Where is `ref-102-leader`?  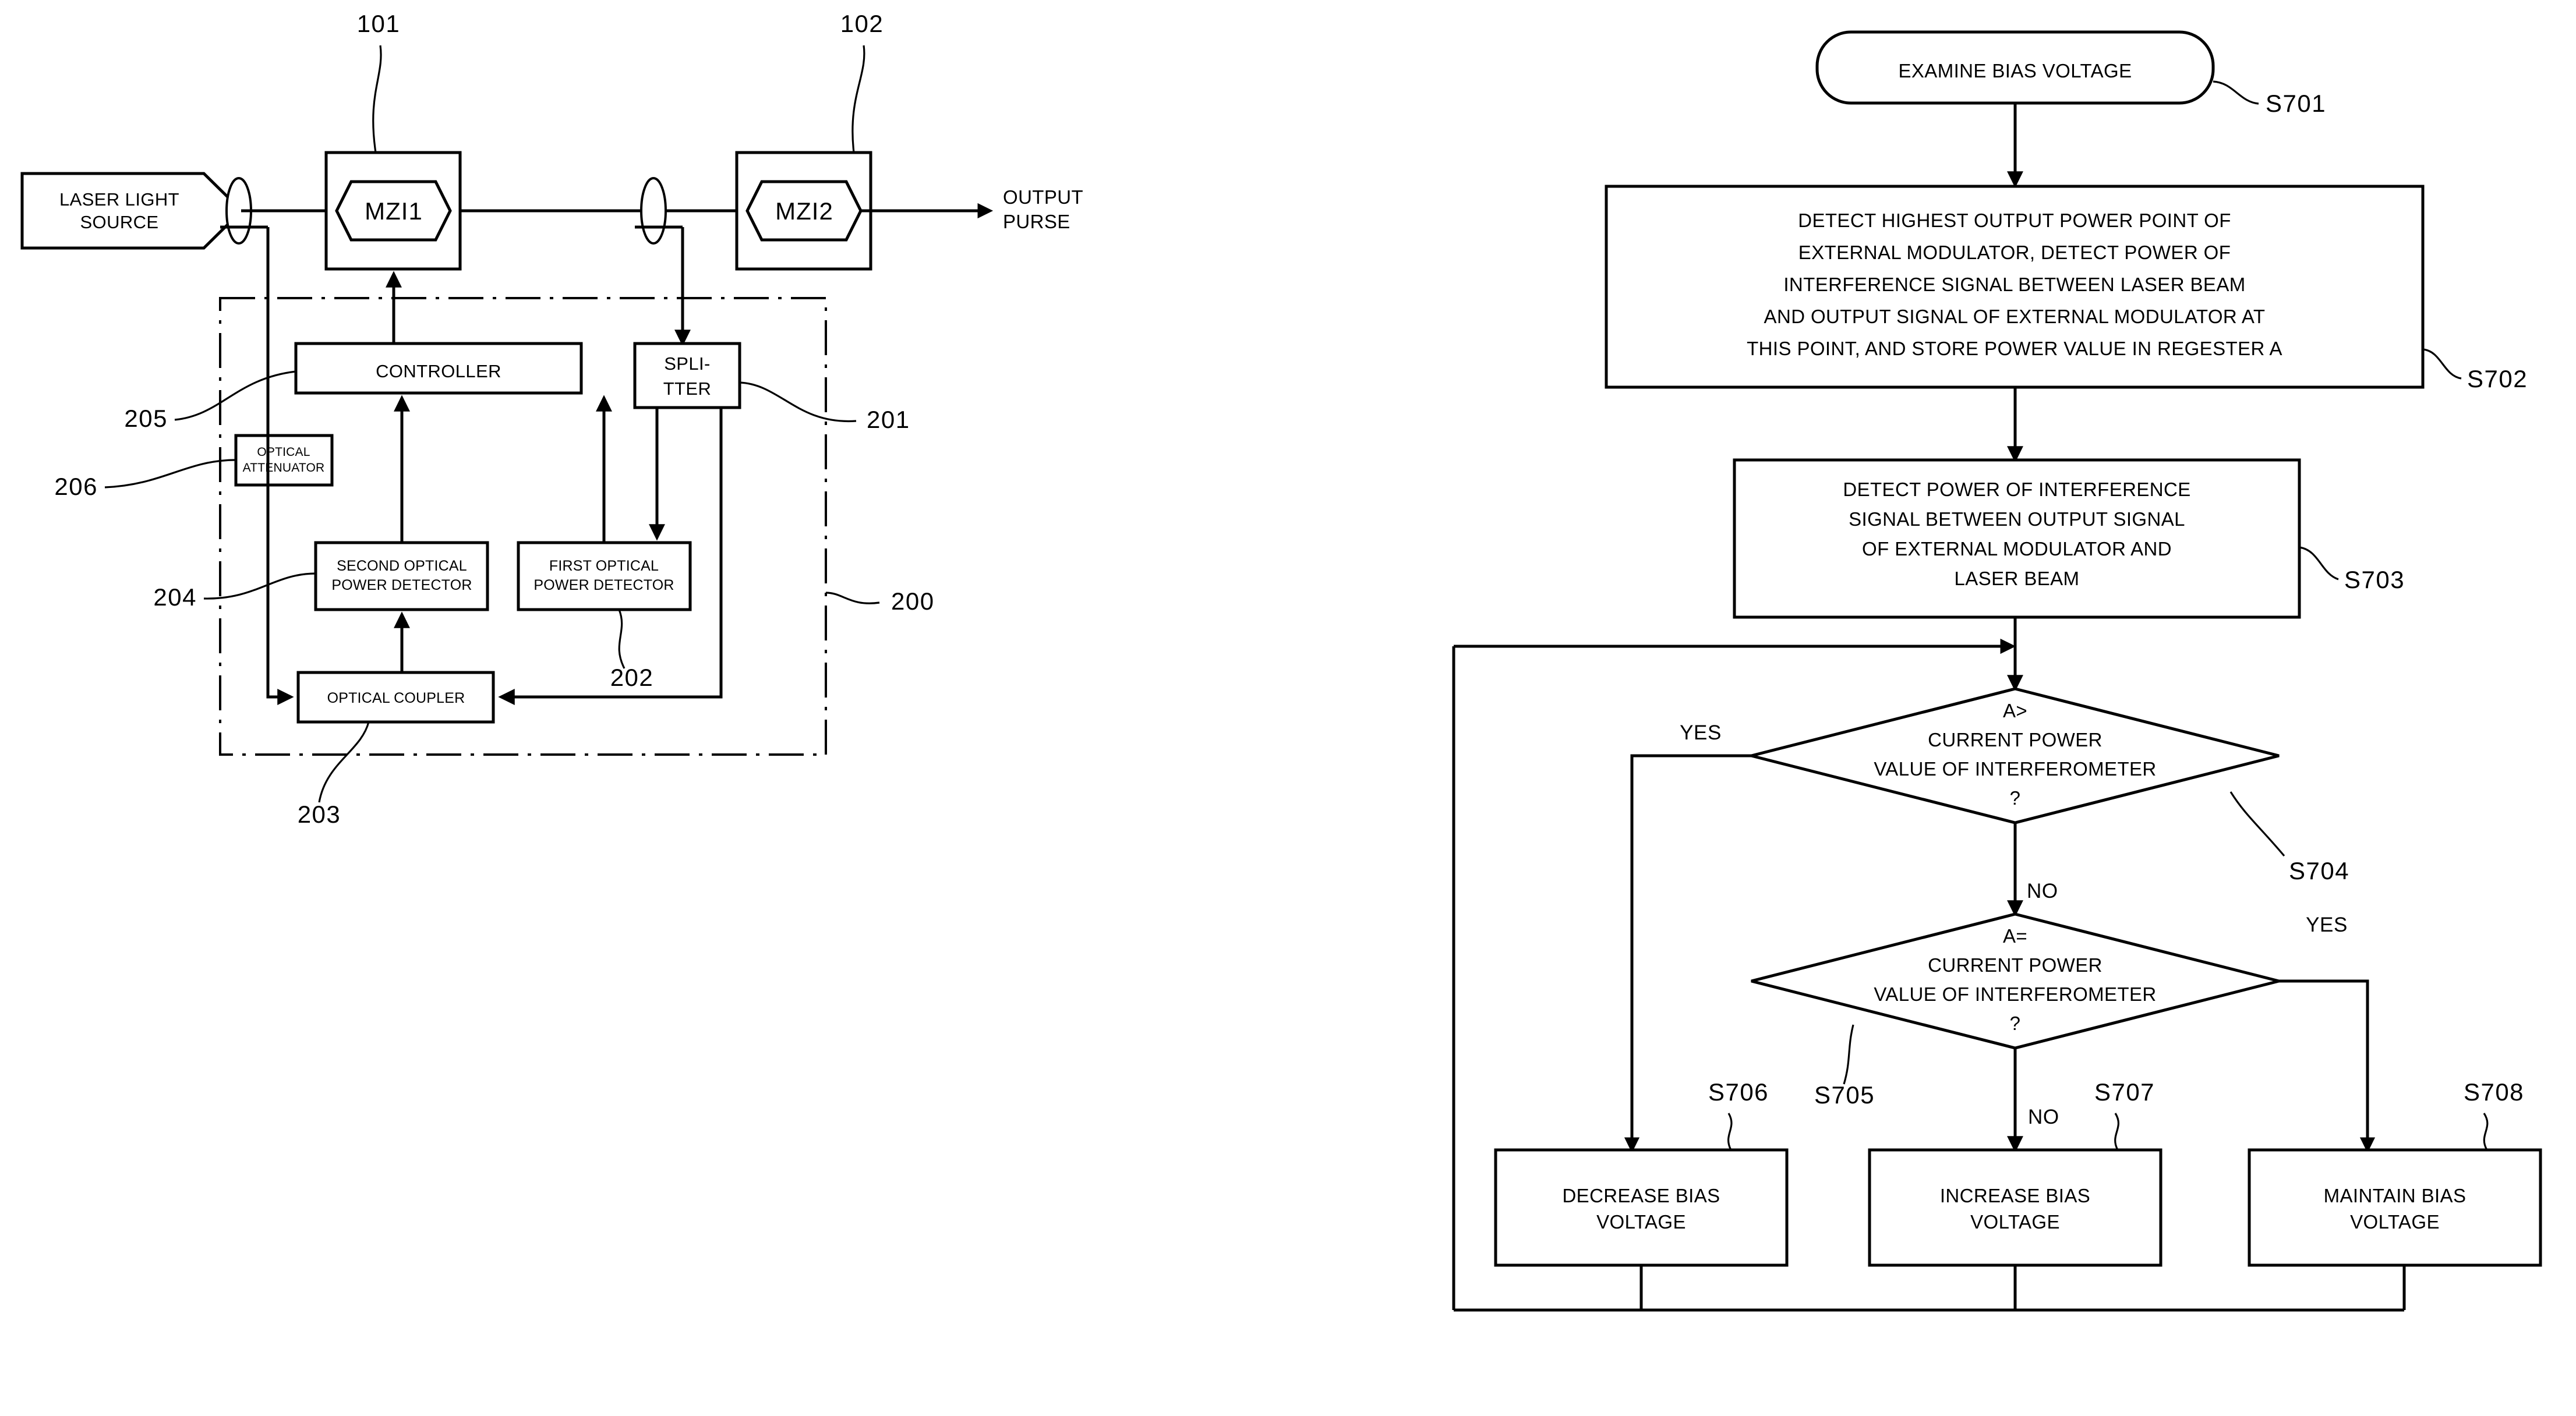 ref-102-leader is located at coordinates (858, 99).